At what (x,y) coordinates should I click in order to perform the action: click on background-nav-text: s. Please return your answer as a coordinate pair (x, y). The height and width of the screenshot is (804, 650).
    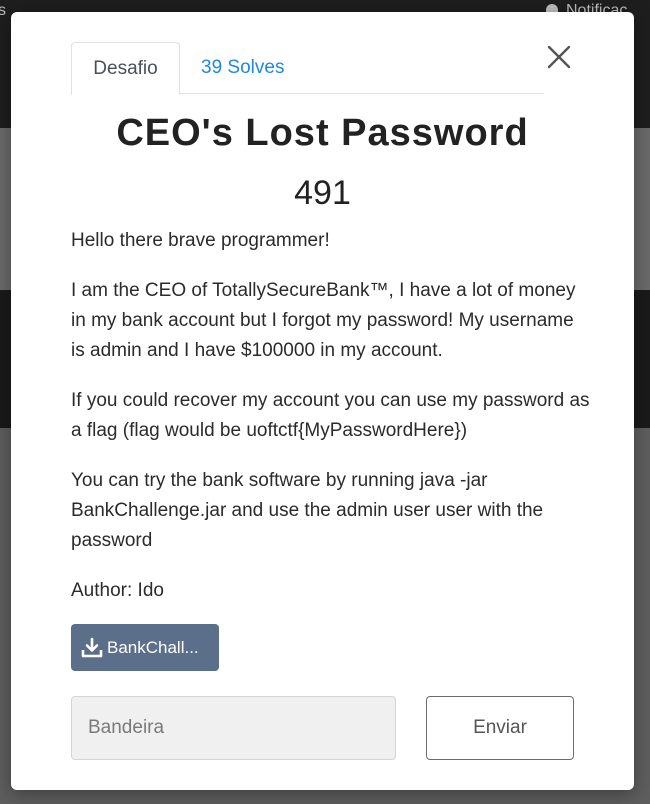
    Looking at the image, I should click on (3, 10).